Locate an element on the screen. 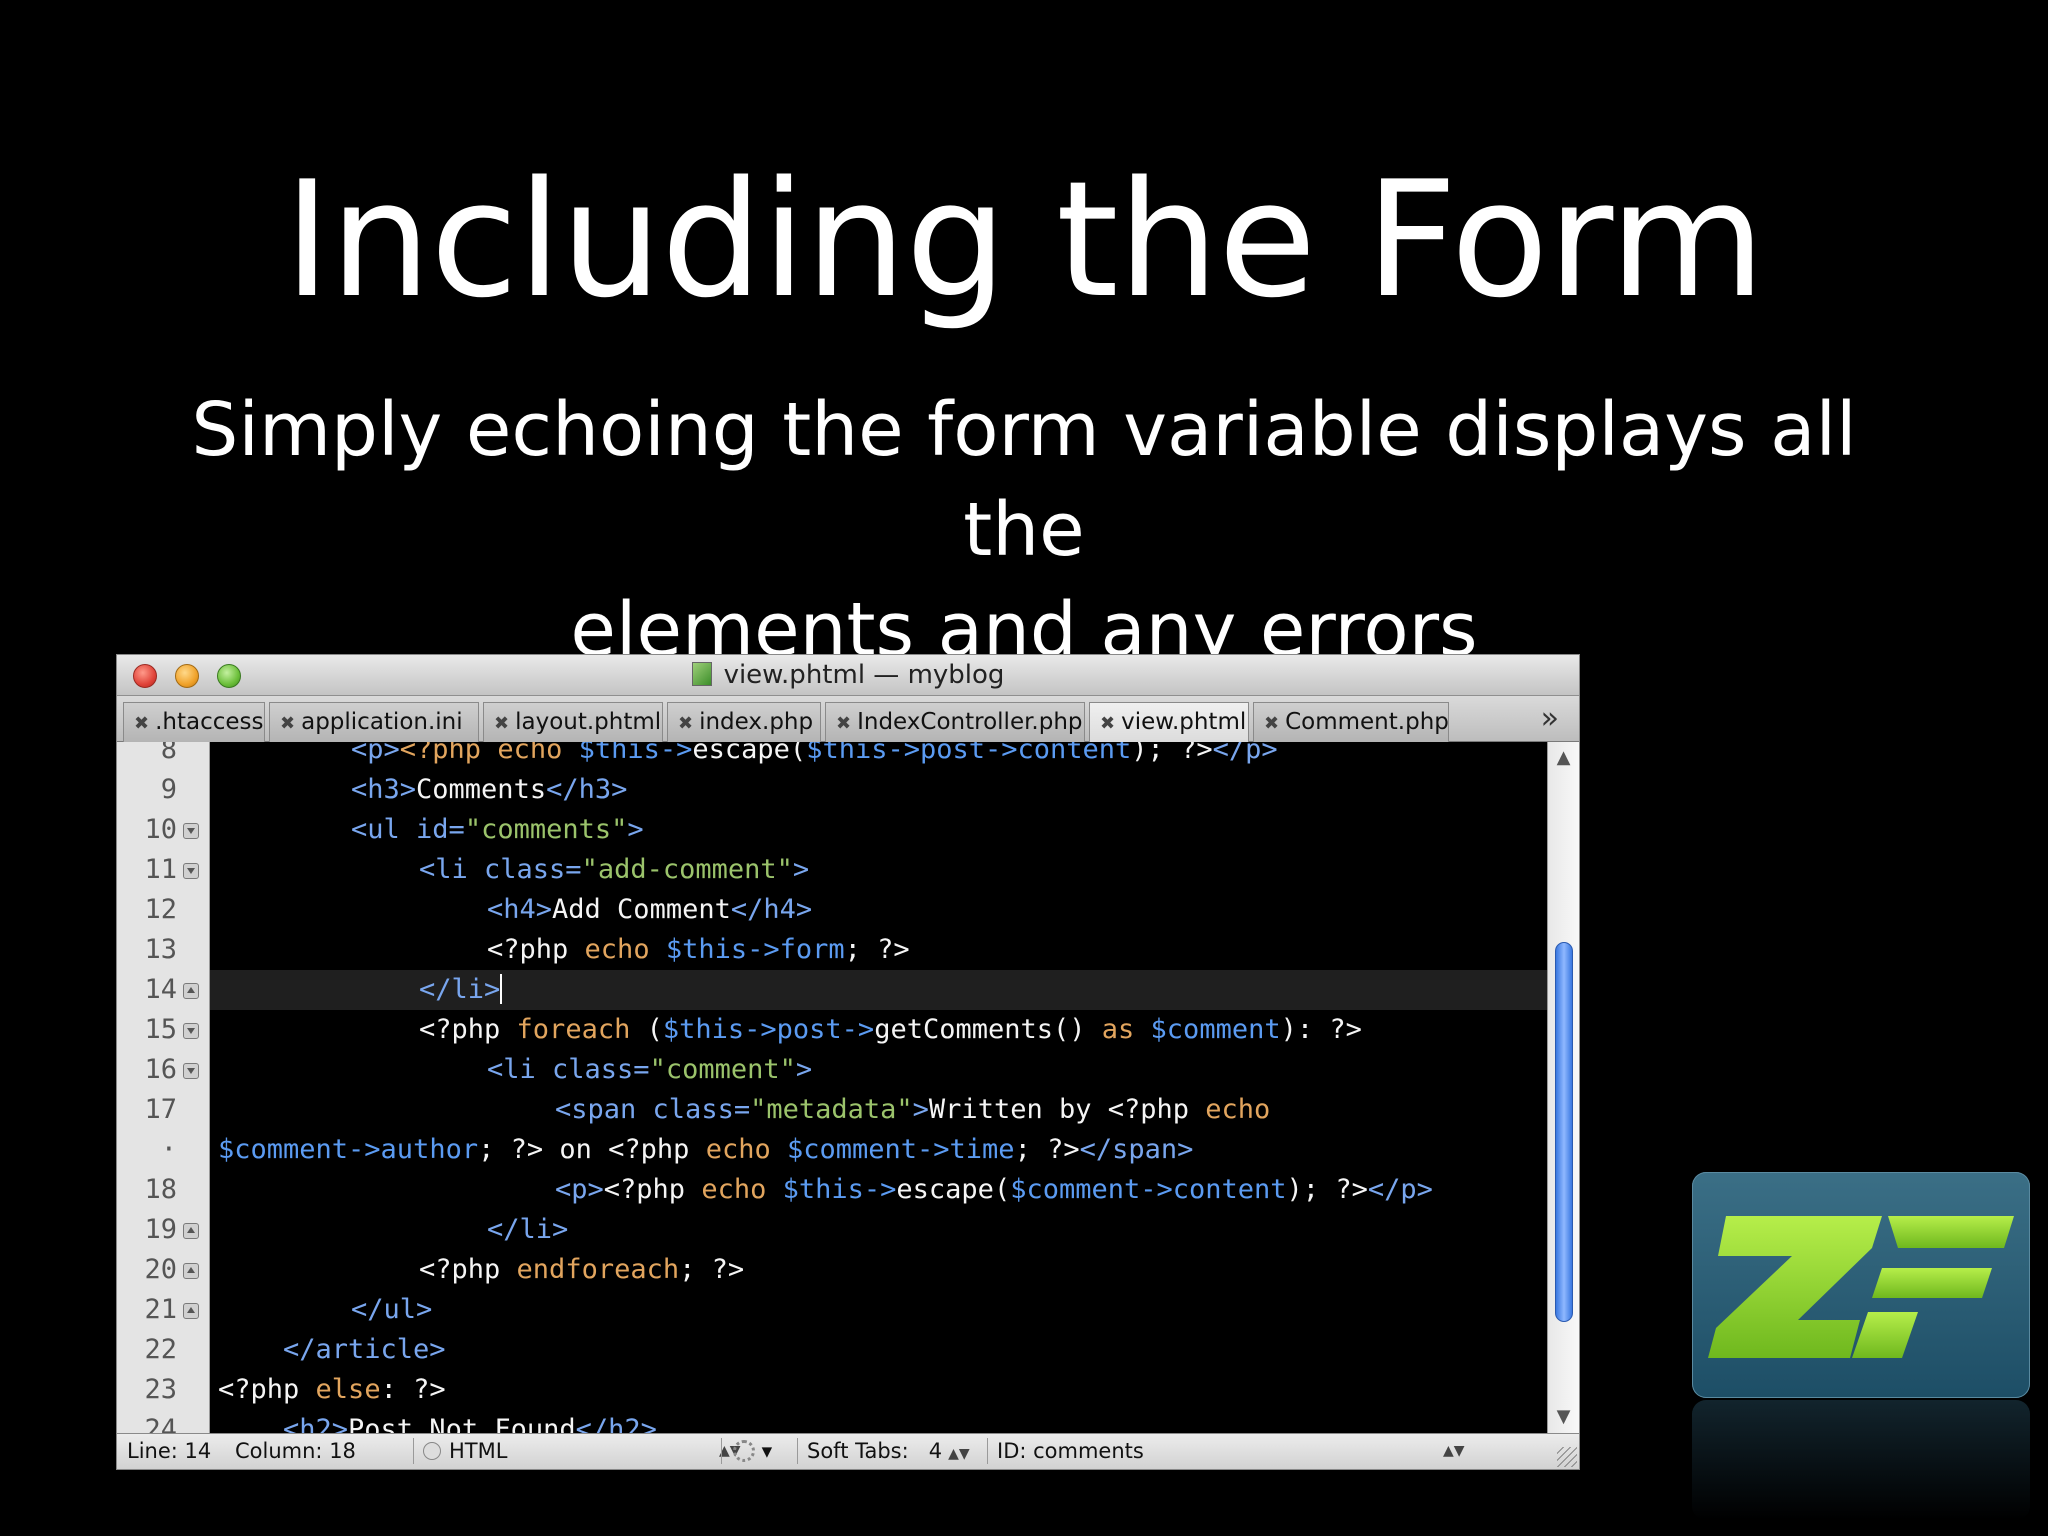 Image resolution: width=2048 pixels, height=1536 pixels. soft-tabs-selector: Soft Tabs: 4 ▲▼ is located at coordinates (888, 1451).